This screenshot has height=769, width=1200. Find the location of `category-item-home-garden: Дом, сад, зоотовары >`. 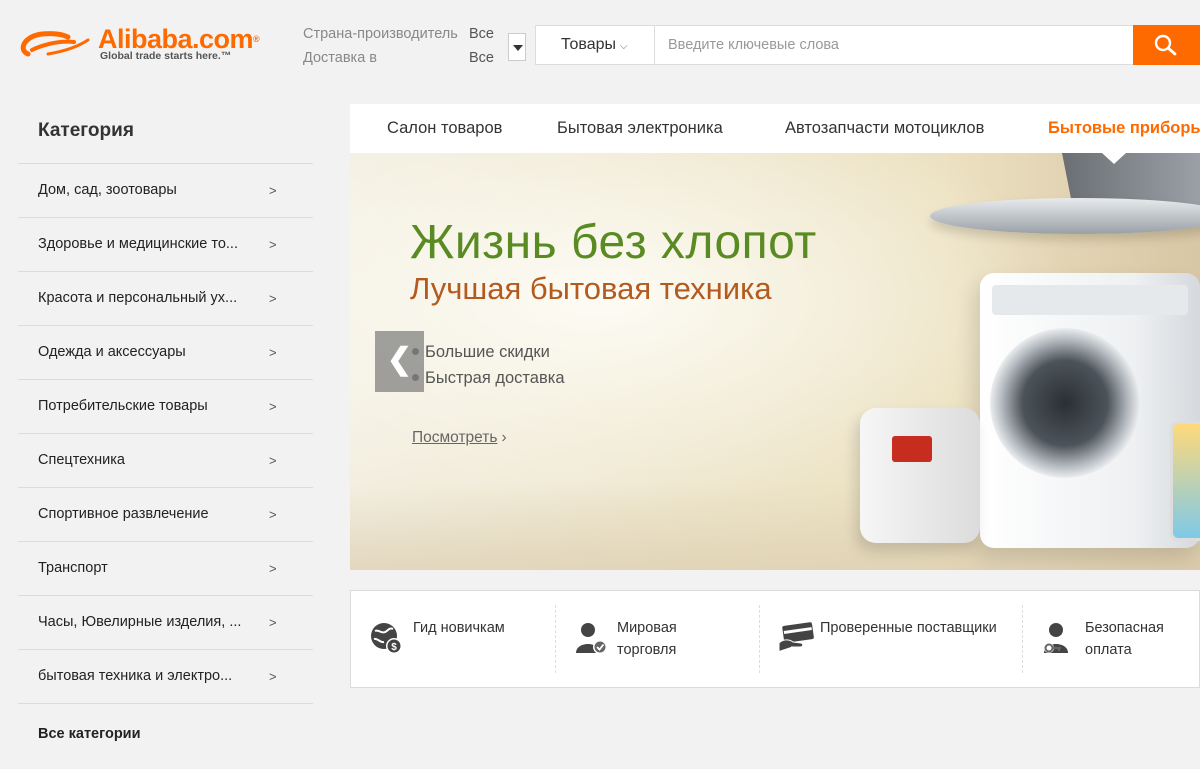

category-item-home-garden: Дом, сад, зоотовары > is located at coordinates (165, 191).